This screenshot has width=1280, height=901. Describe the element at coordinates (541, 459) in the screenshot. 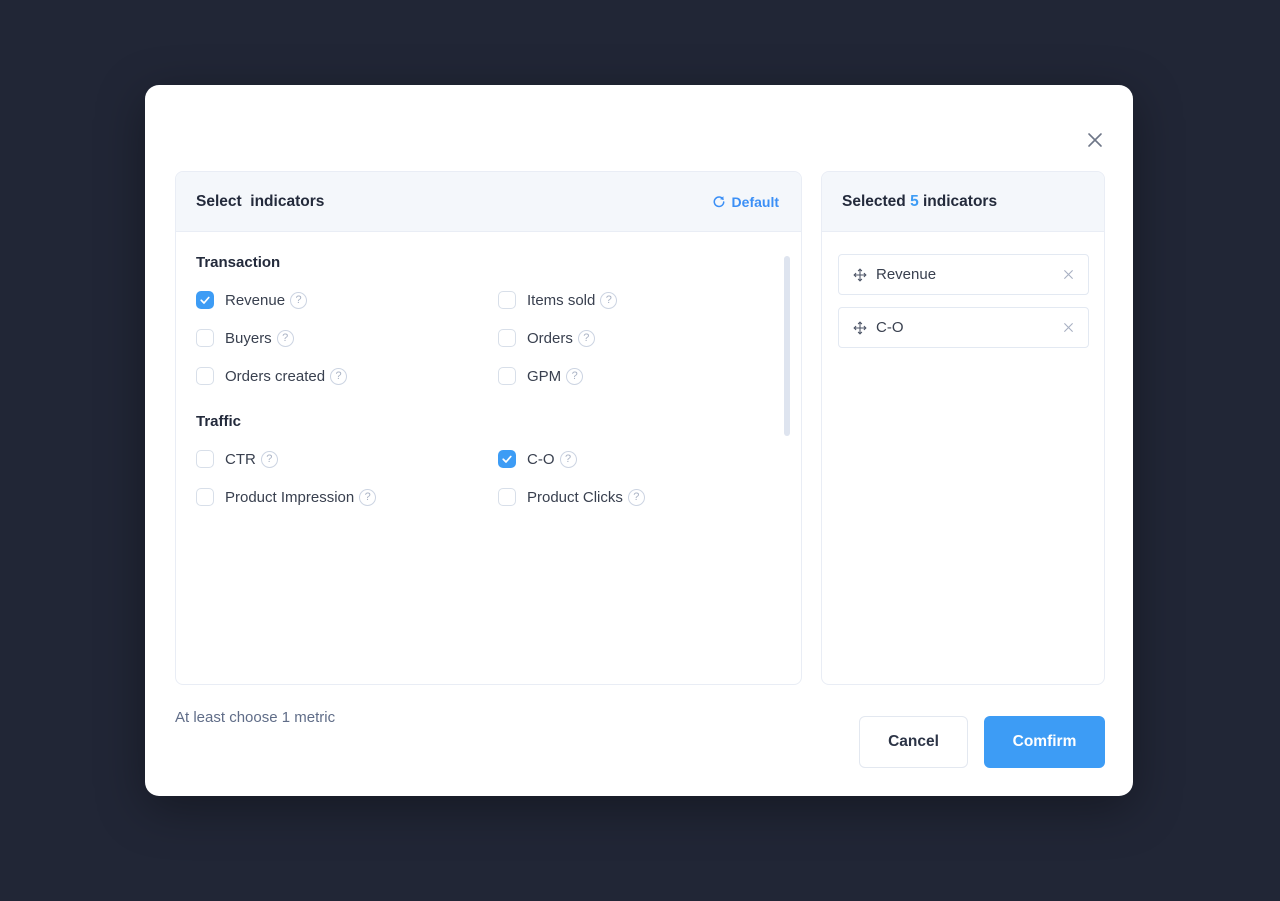

I see `checkbox-label: C-O` at that location.